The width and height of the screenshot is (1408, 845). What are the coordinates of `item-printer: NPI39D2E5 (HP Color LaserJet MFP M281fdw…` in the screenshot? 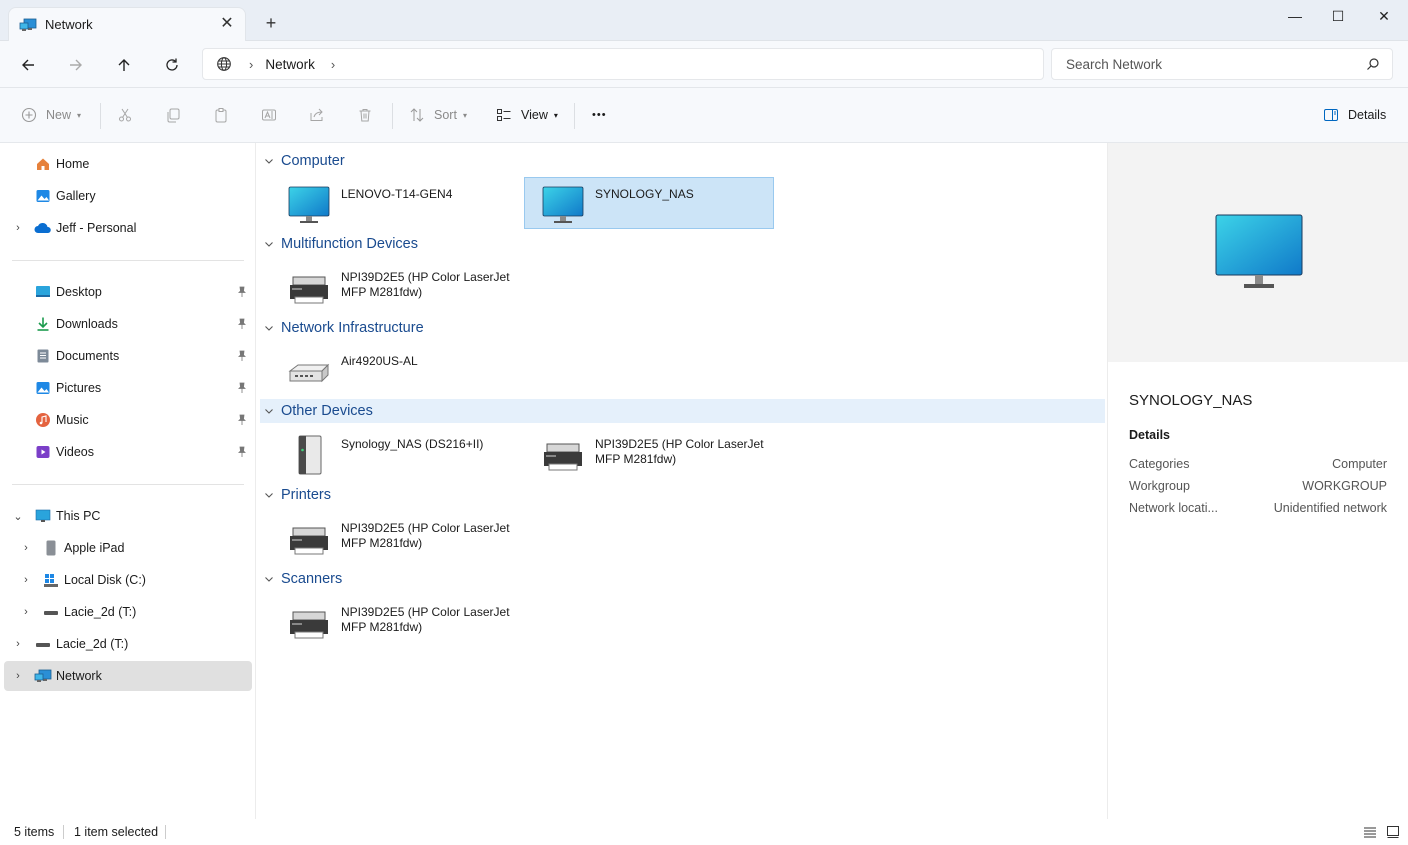 It's located at (395, 537).